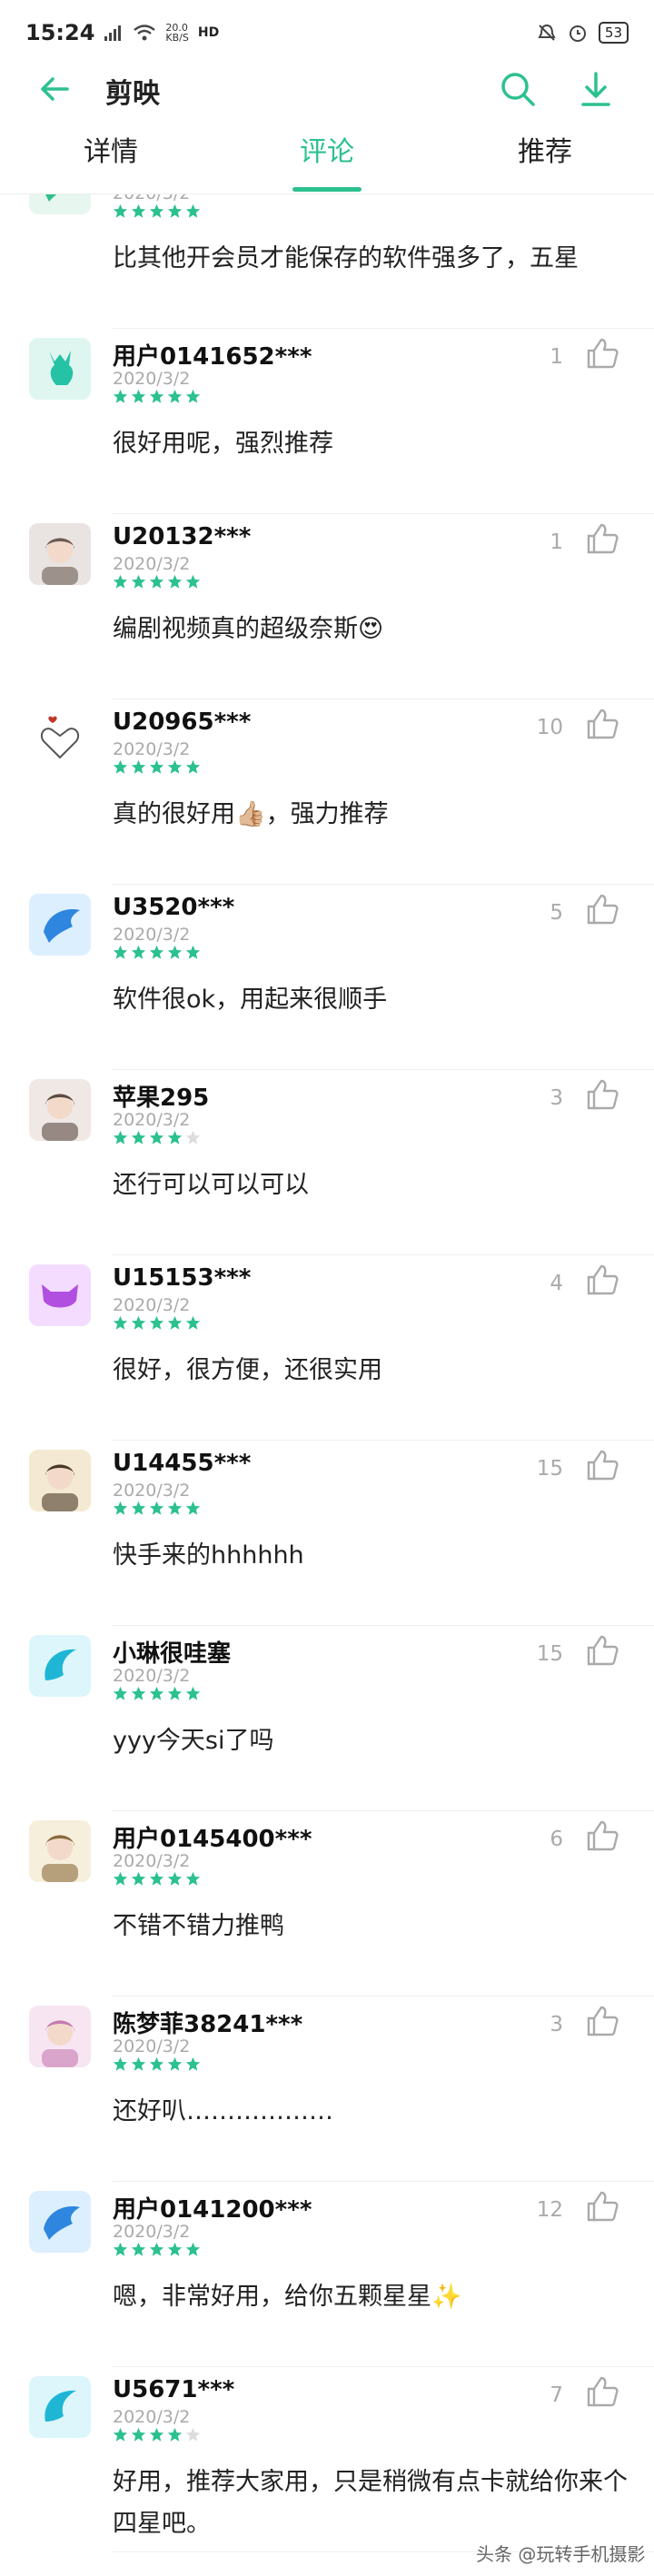  Describe the element at coordinates (60, 32) in the screenshot. I see `status-time: 15:24` at that location.